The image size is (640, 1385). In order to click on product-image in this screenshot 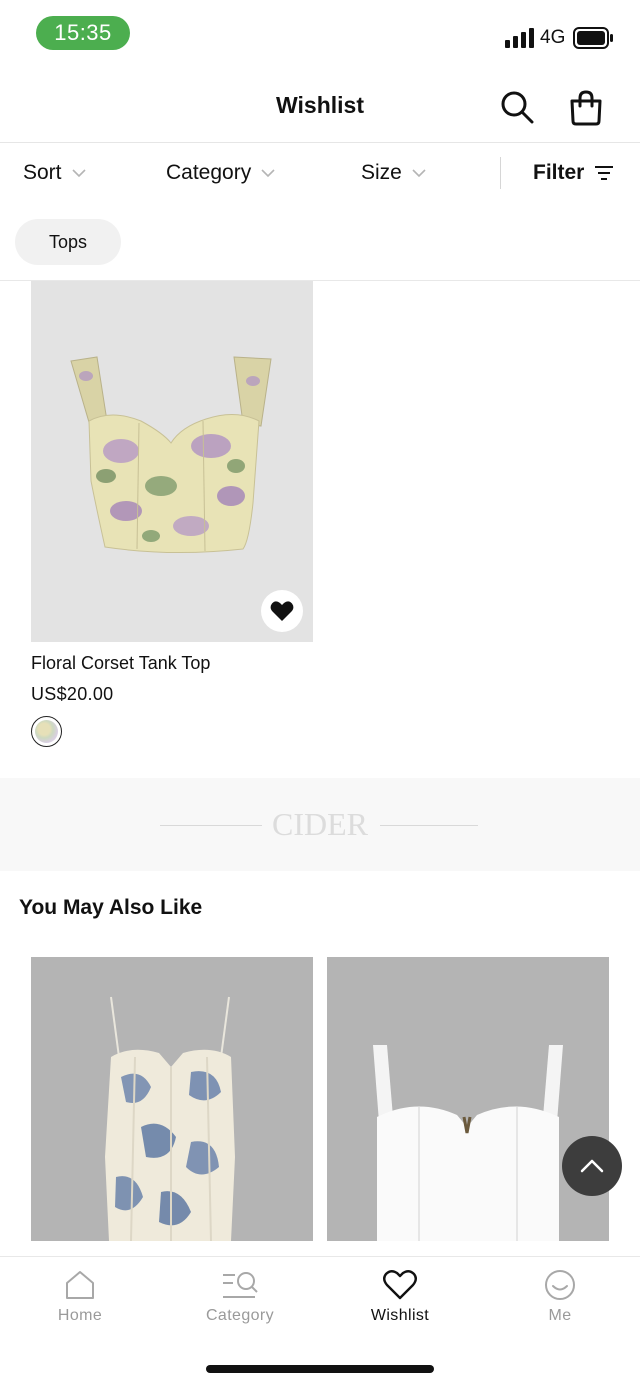, I will do `click(172, 461)`.